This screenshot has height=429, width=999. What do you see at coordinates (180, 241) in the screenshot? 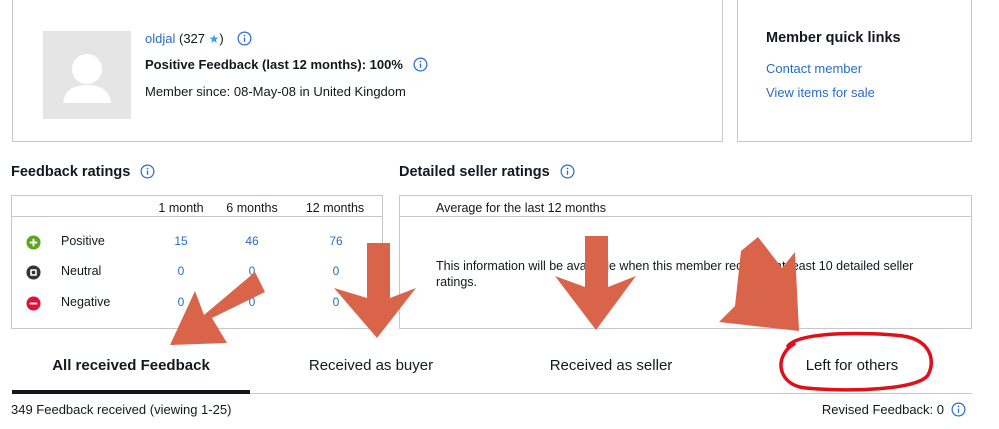
I see `rating-value: 15` at bounding box center [180, 241].